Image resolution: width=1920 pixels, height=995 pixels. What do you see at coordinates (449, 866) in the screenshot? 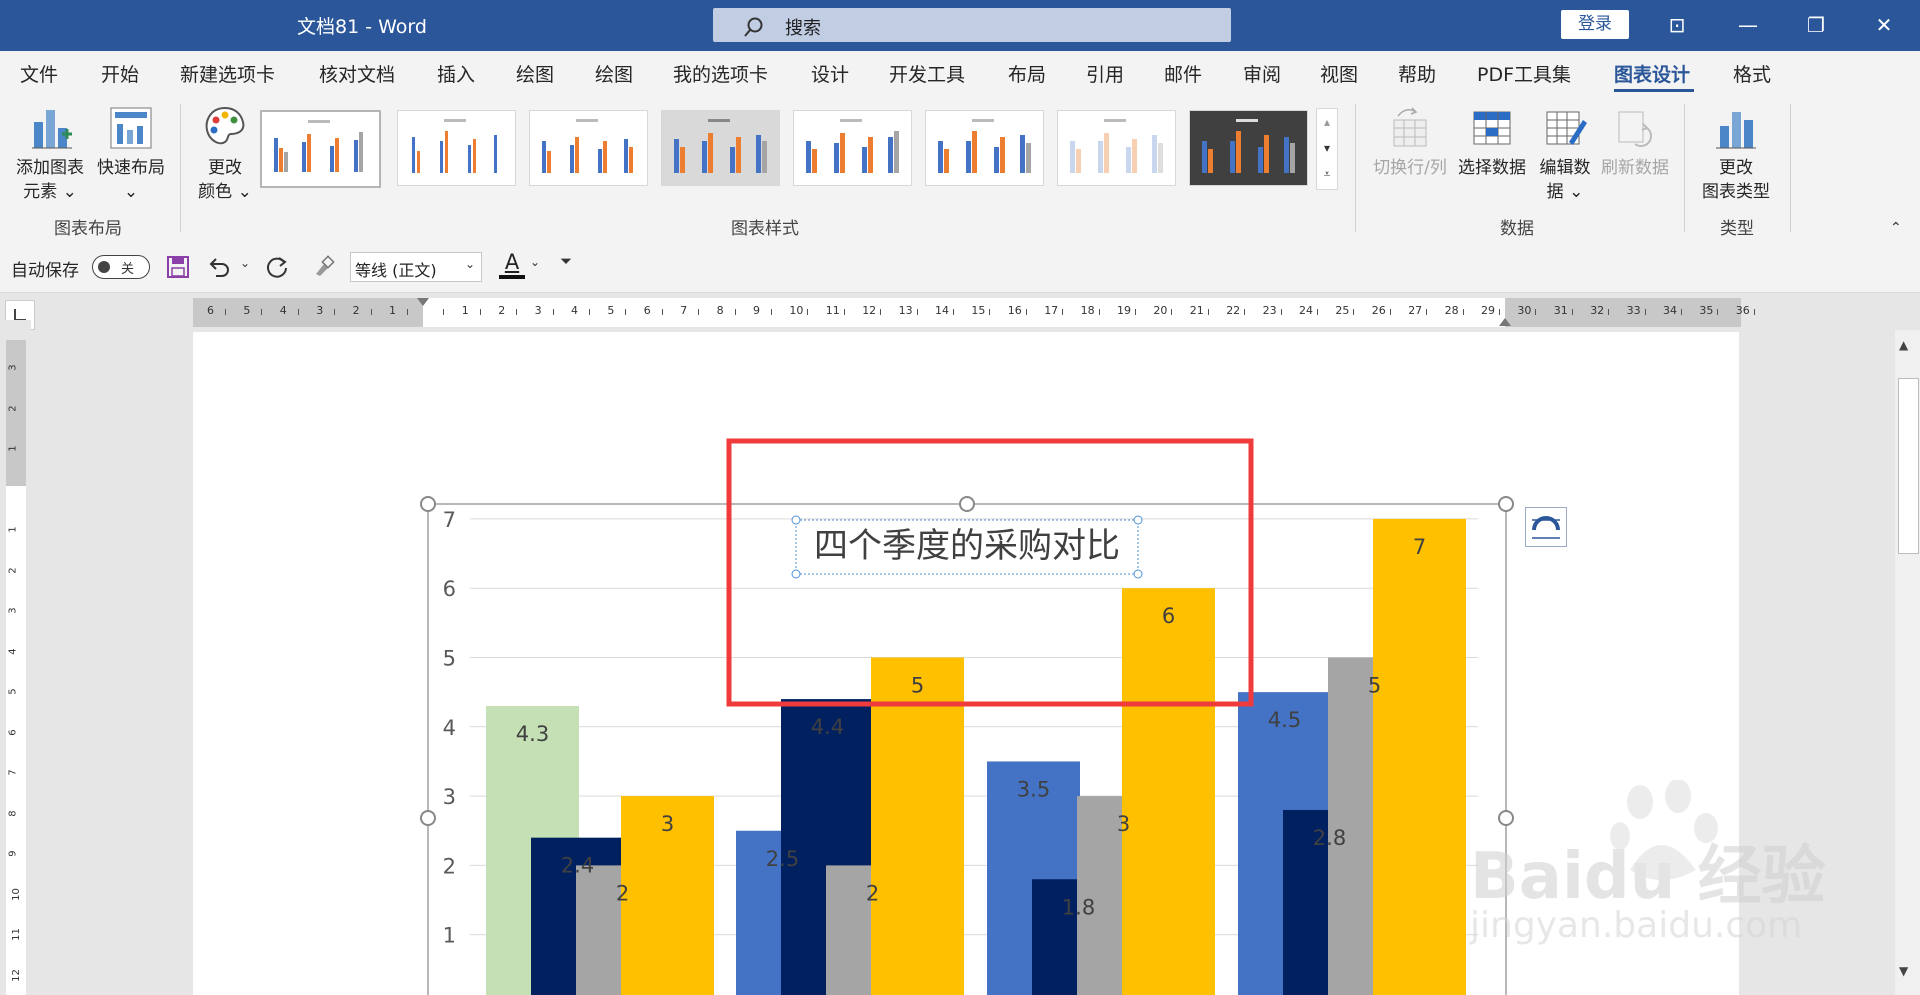
I see `chart-y-tick-label: 2` at bounding box center [449, 866].